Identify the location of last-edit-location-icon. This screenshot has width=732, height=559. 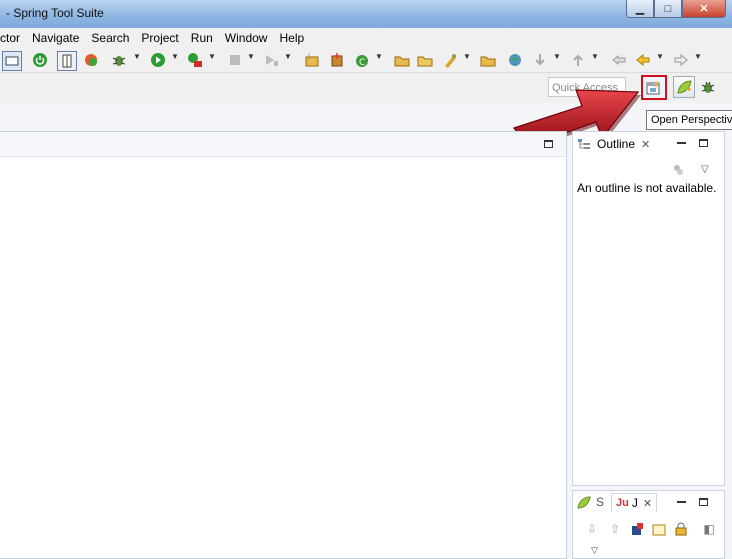
(619, 60).